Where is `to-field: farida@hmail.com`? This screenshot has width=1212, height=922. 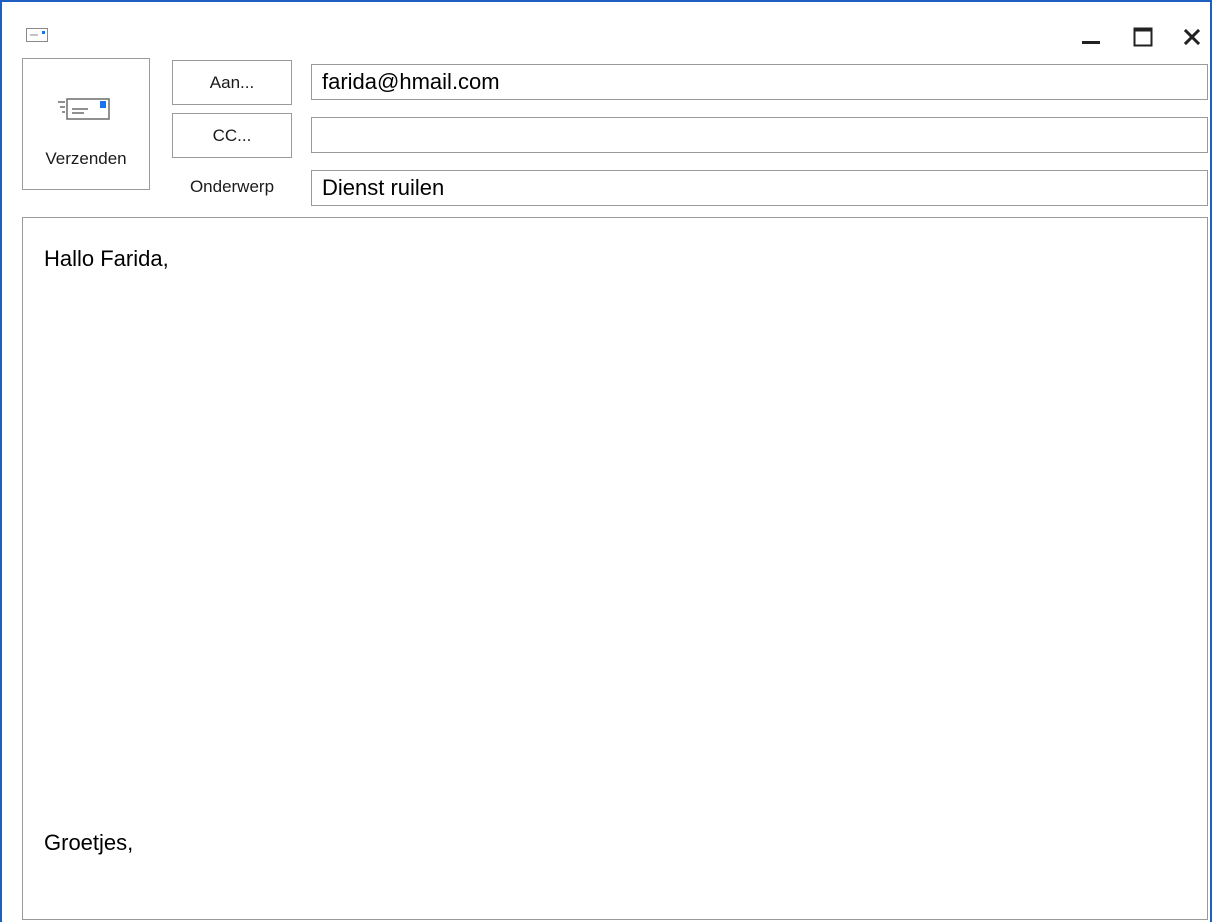
to-field: farida@hmail.com is located at coordinates (759, 82).